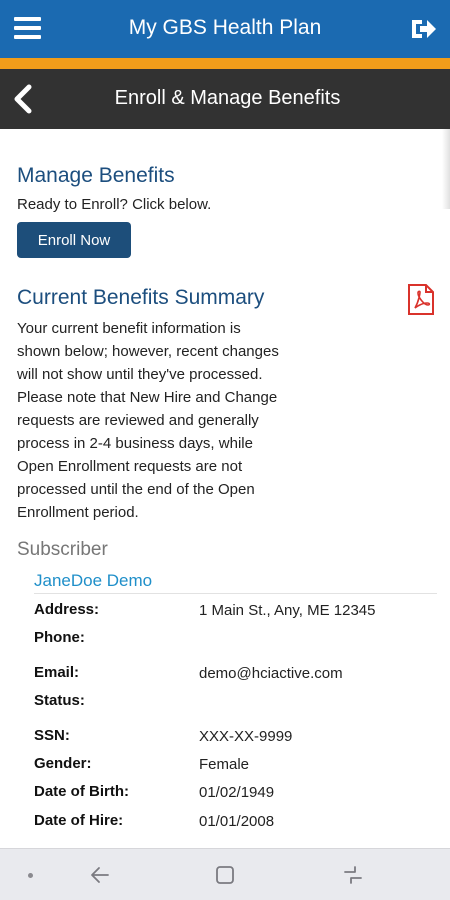  Describe the element at coordinates (74, 240) in the screenshot. I see `enroll-now-button: Enroll Now` at that location.